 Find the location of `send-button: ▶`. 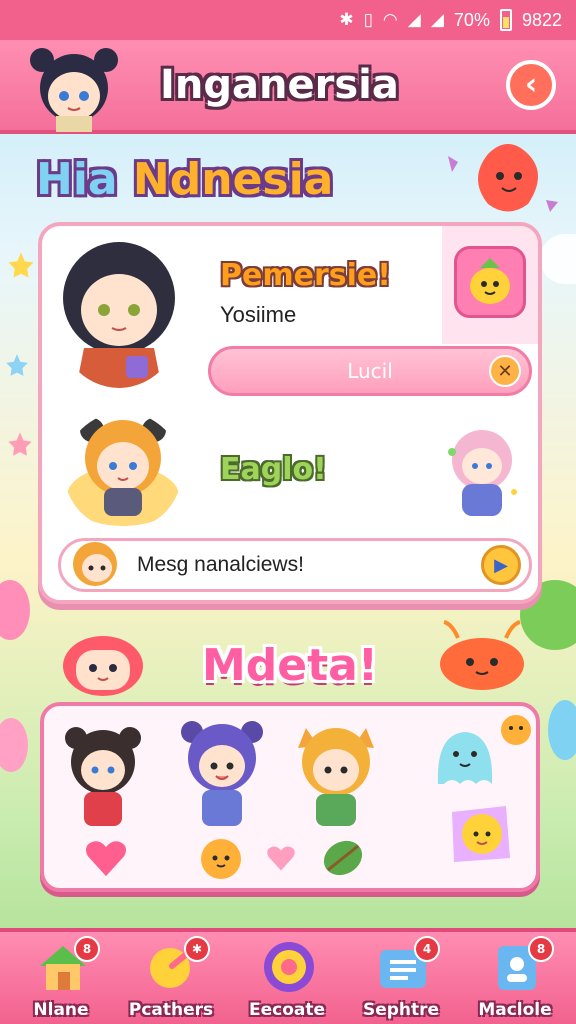

send-button: ▶ is located at coordinates (501, 565).